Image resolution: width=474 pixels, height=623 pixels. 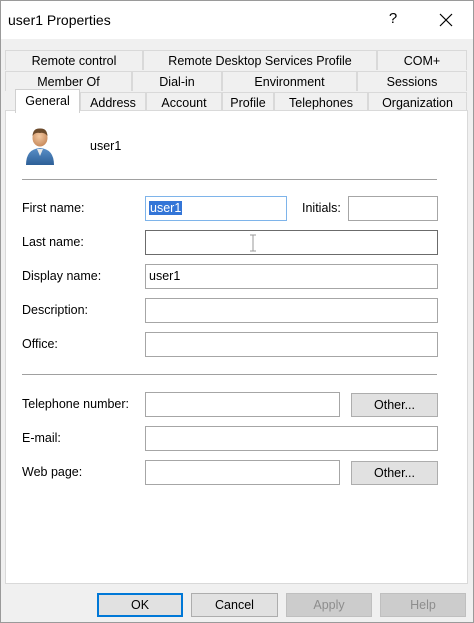 What do you see at coordinates (321, 208) in the screenshot?
I see `initials-label: Initials:` at bounding box center [321, 208].